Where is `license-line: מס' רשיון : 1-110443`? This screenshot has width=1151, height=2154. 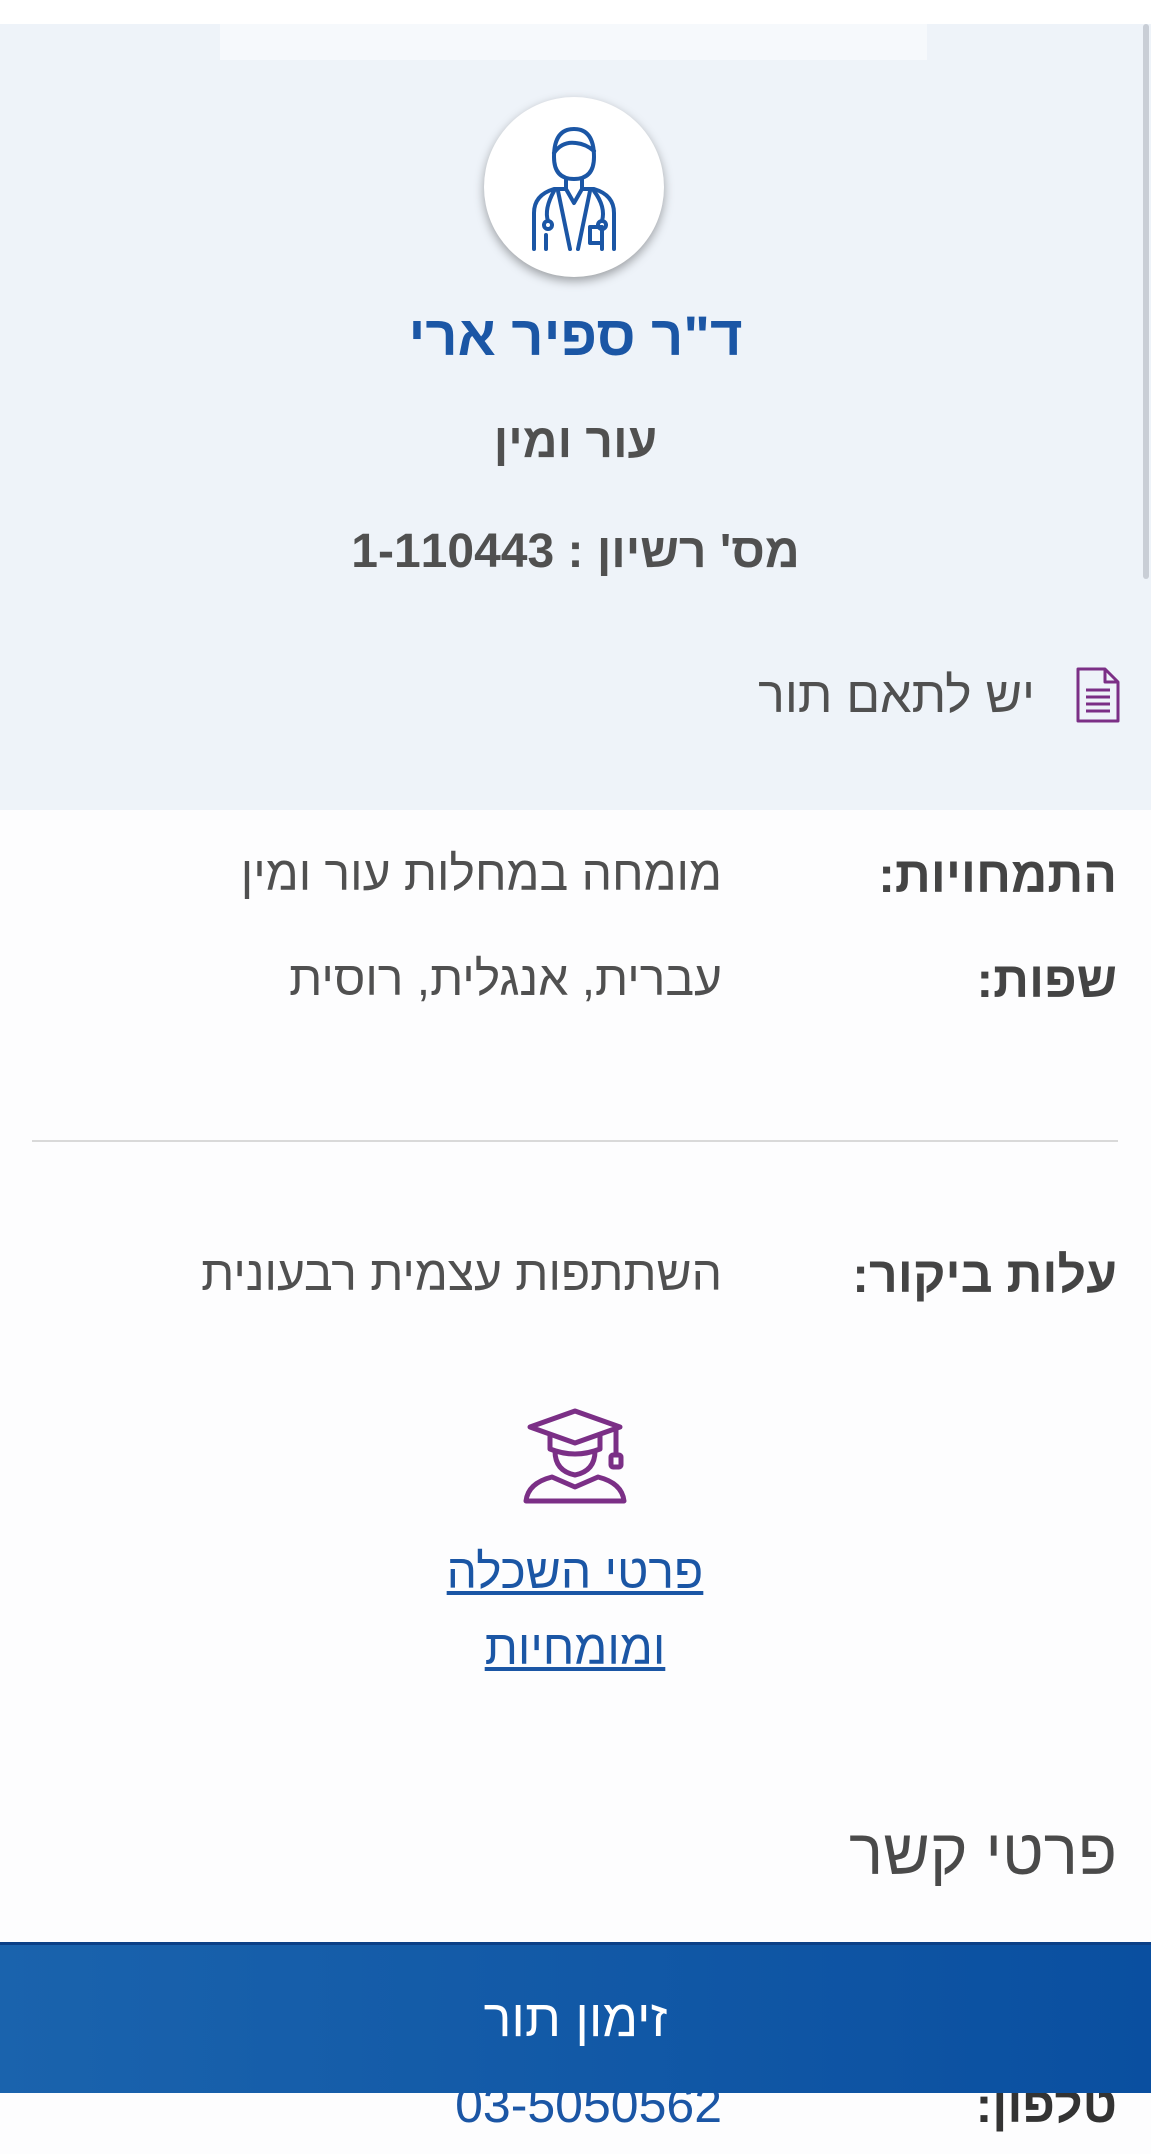
license-line: מס' רשיון : 1-110443 is located at coordinates (575, 552).